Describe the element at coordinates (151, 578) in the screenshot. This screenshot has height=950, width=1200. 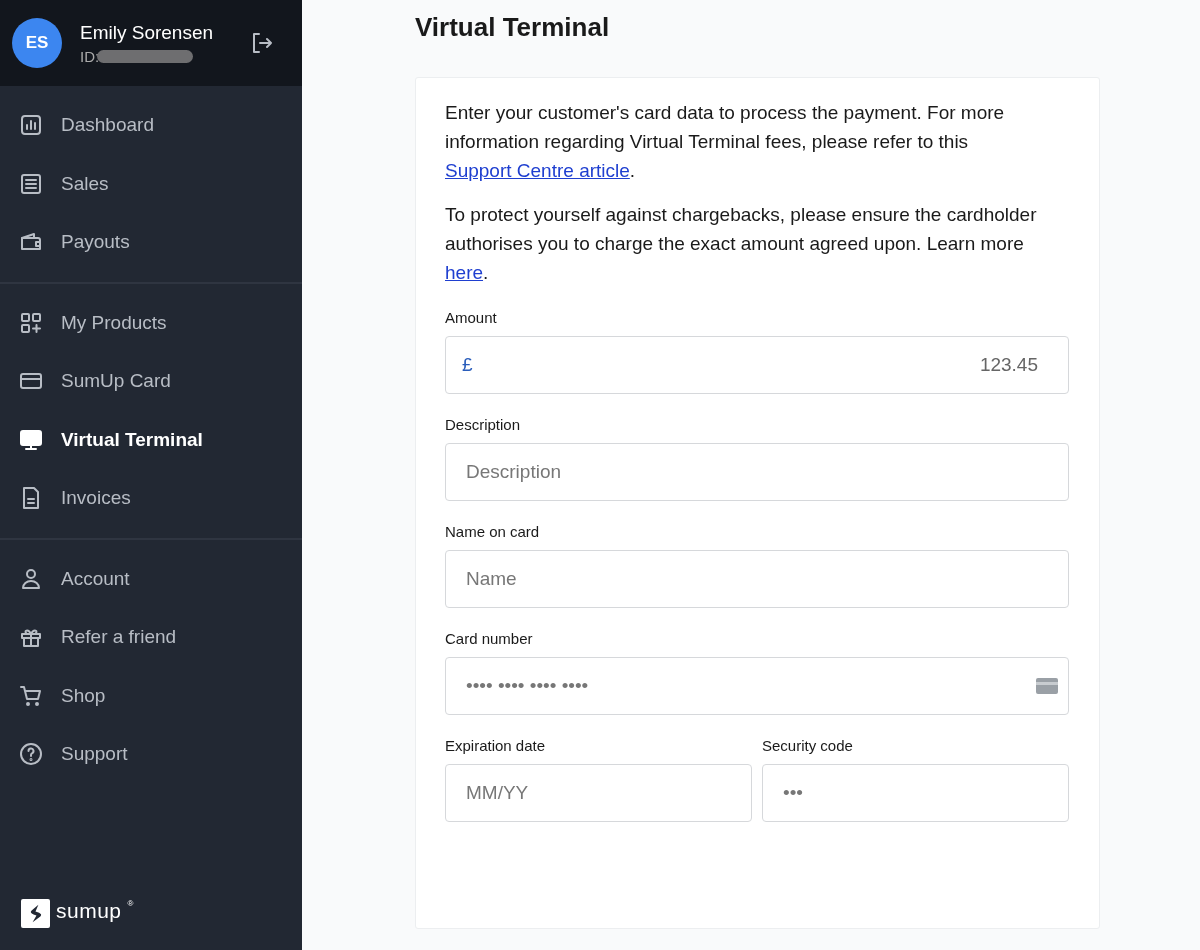
I see `nav-item: Account` at that location.